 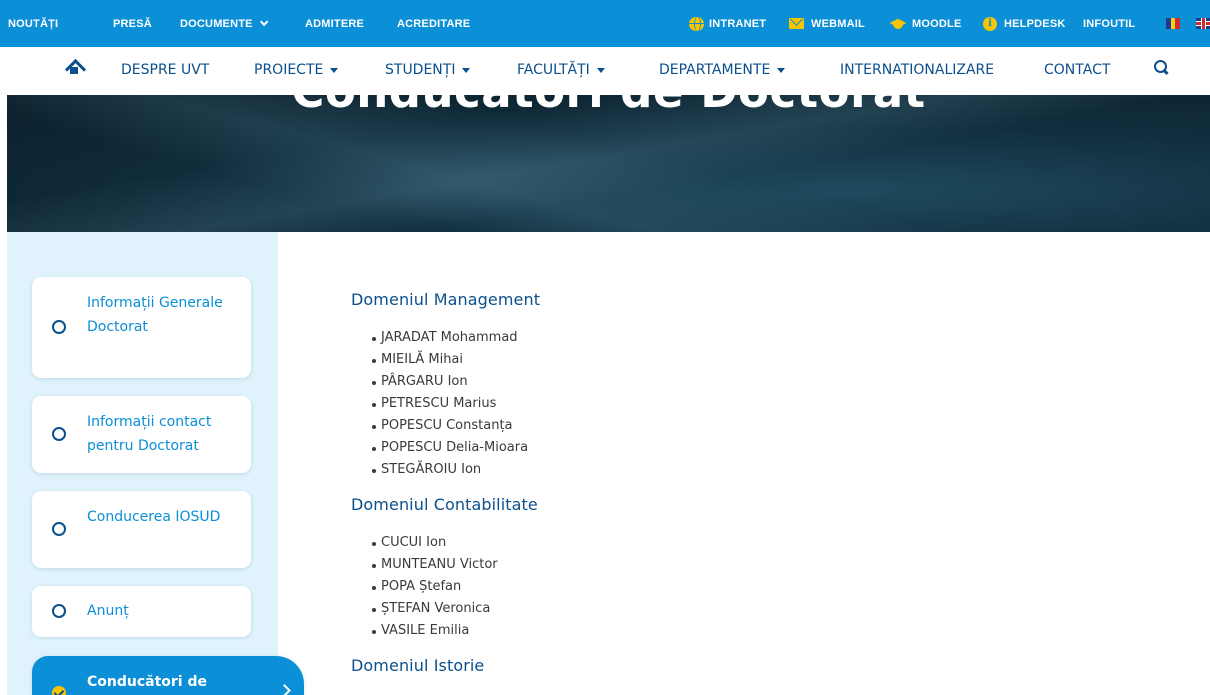 What do you see at coordinates (771, 470) in the screenshot?
I see `list-item: STEGĂROIU Ion` at bounding box center [771, 470].